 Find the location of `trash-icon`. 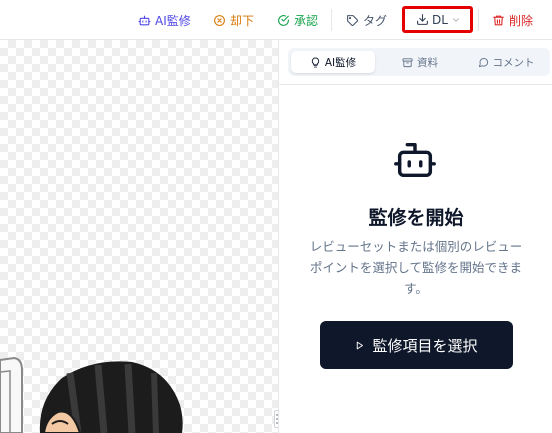

trash-icon is located at coordinates (498, 20).